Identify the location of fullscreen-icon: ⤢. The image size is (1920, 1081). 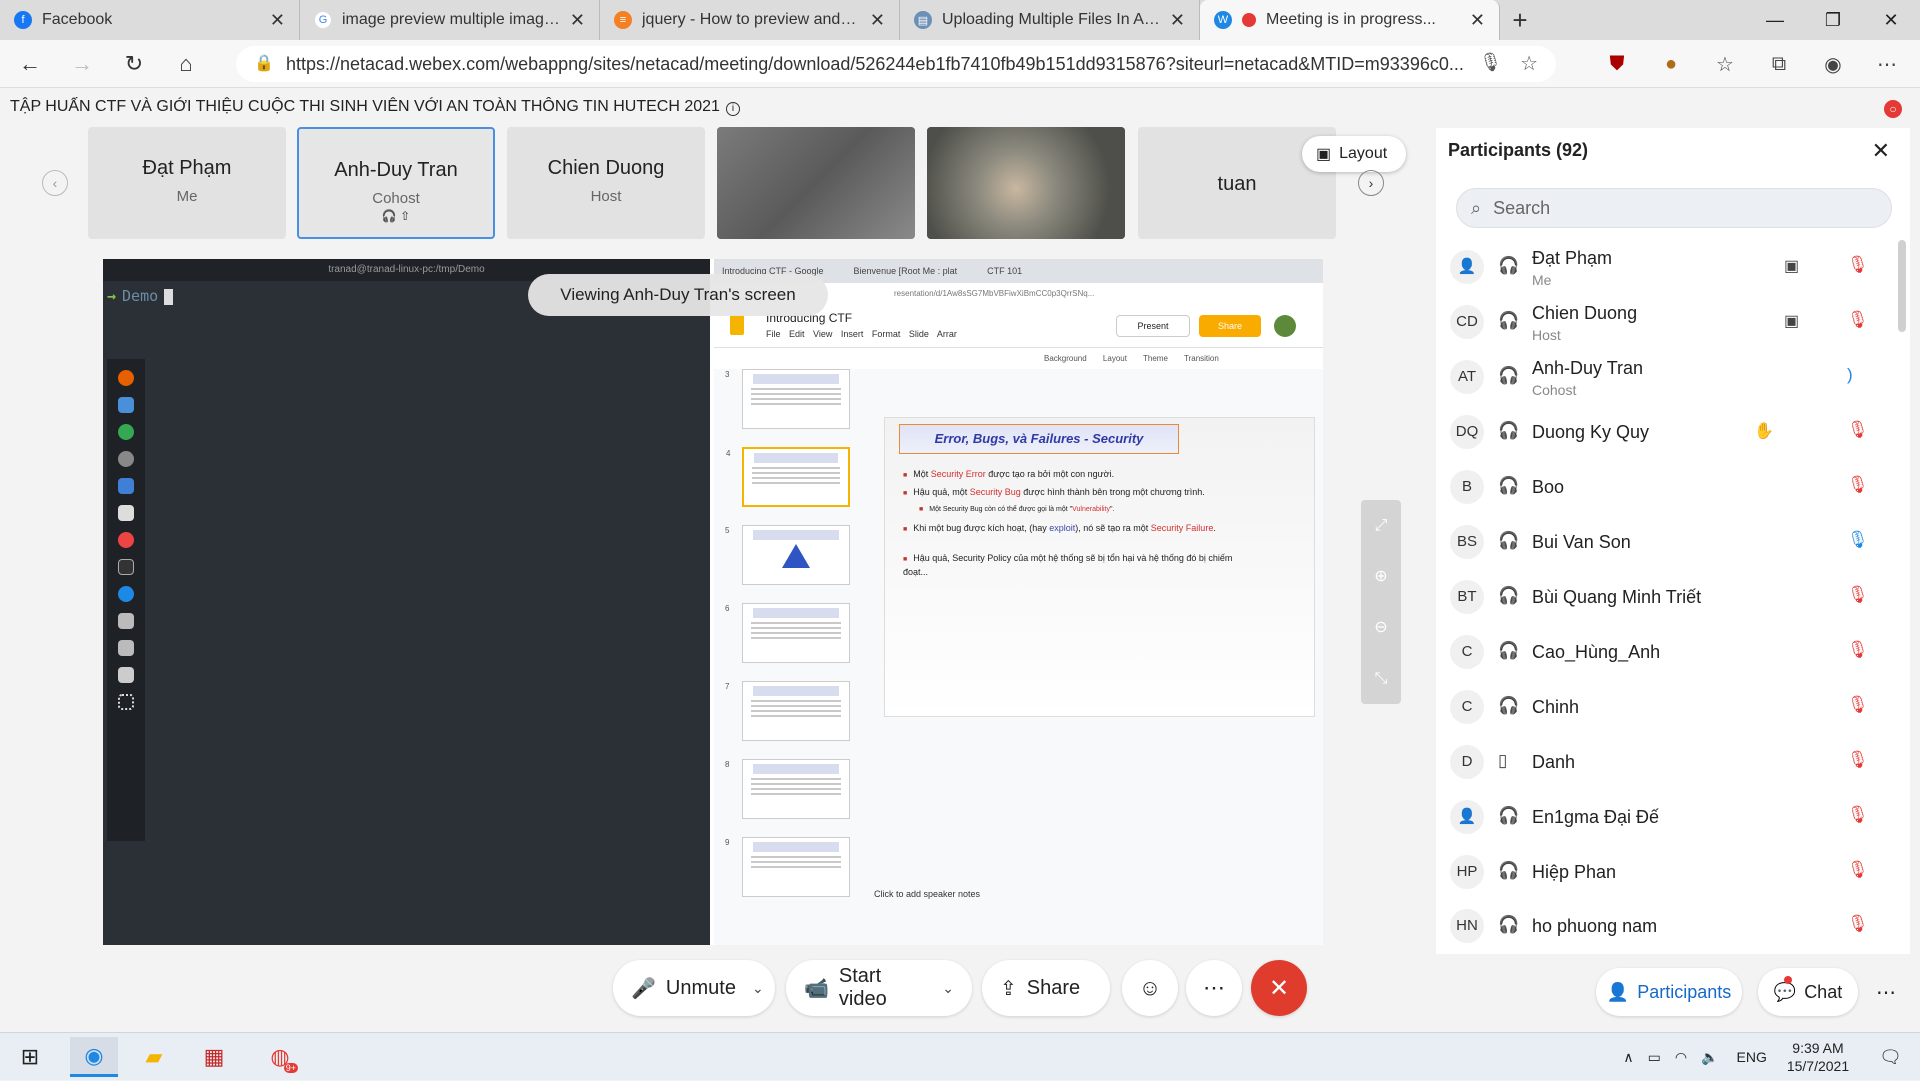
(1381, 525).